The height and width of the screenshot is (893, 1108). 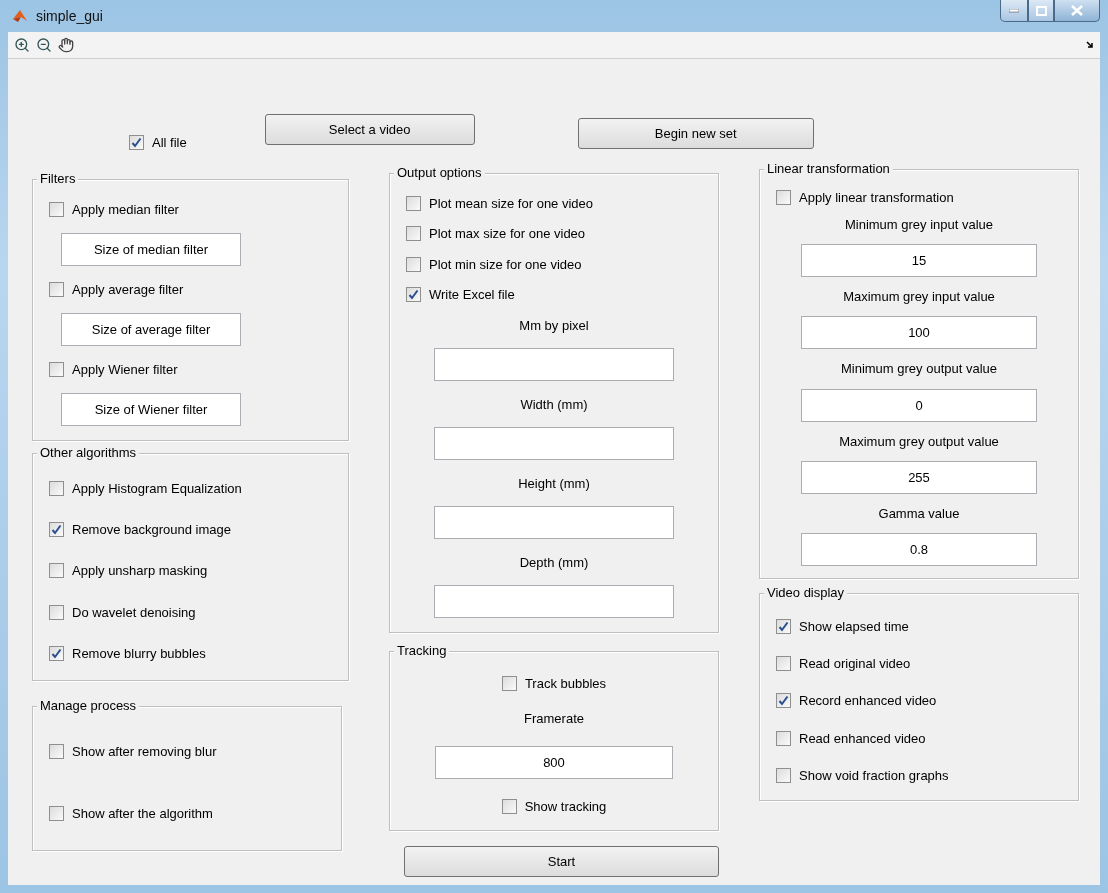 What do you see at coordinates (919, 225) in the screenshot?
I see `field-label: Minimum grey input value` at bounding box center [919, 225].